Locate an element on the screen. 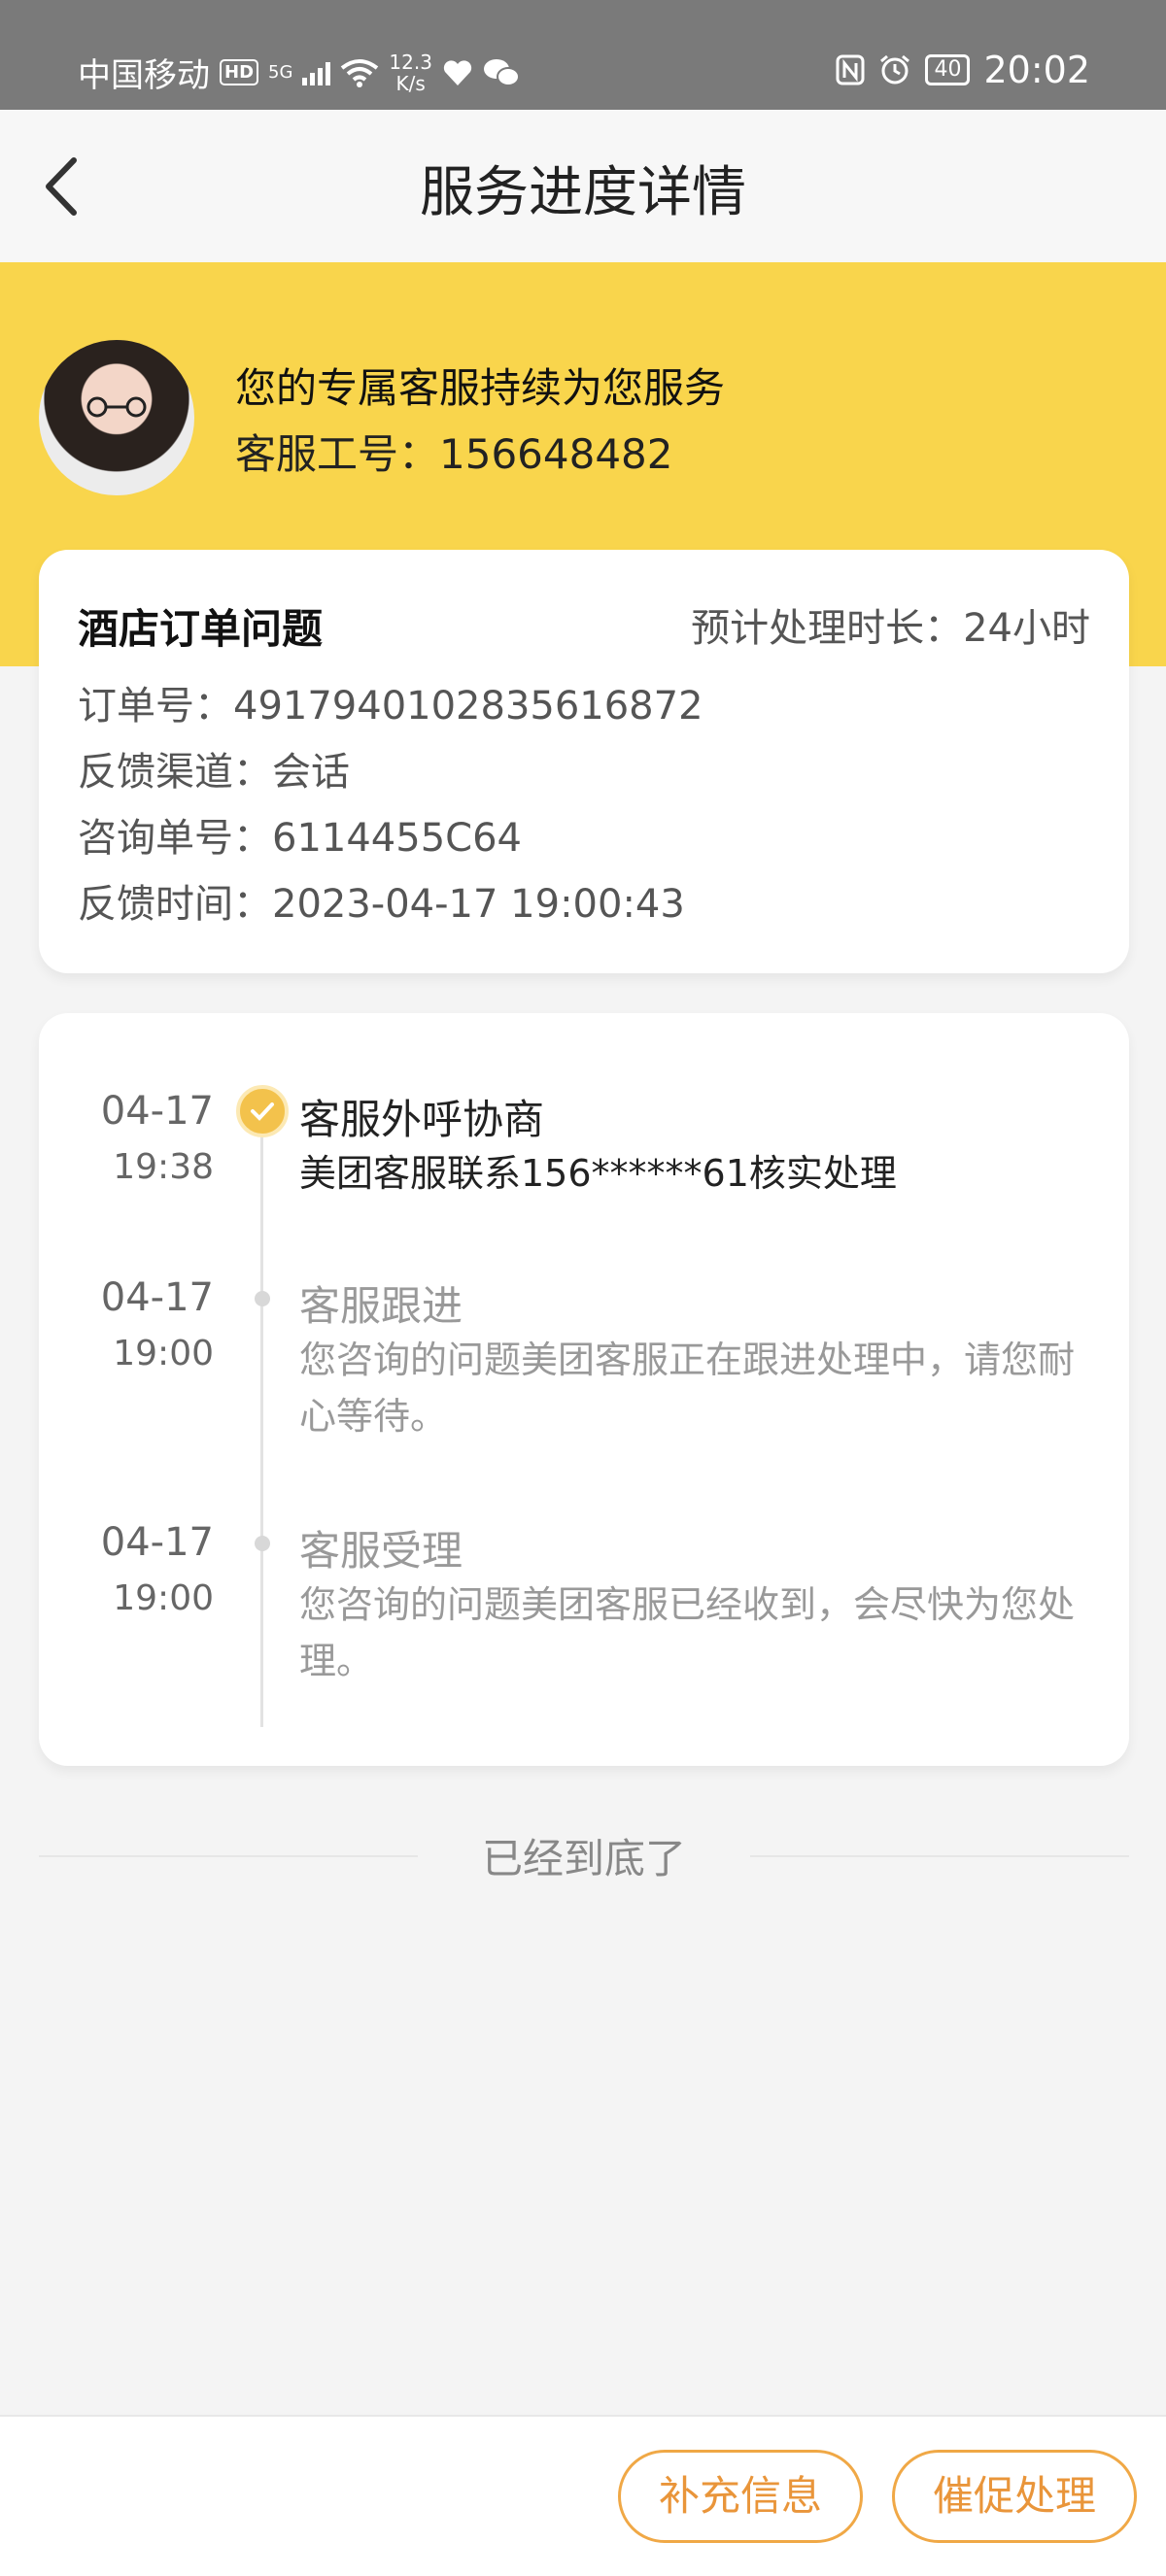 The height and width of the screenshot is (2576, 1166). net-speed: 12.3 K/s is located at coordinates (410, 72).